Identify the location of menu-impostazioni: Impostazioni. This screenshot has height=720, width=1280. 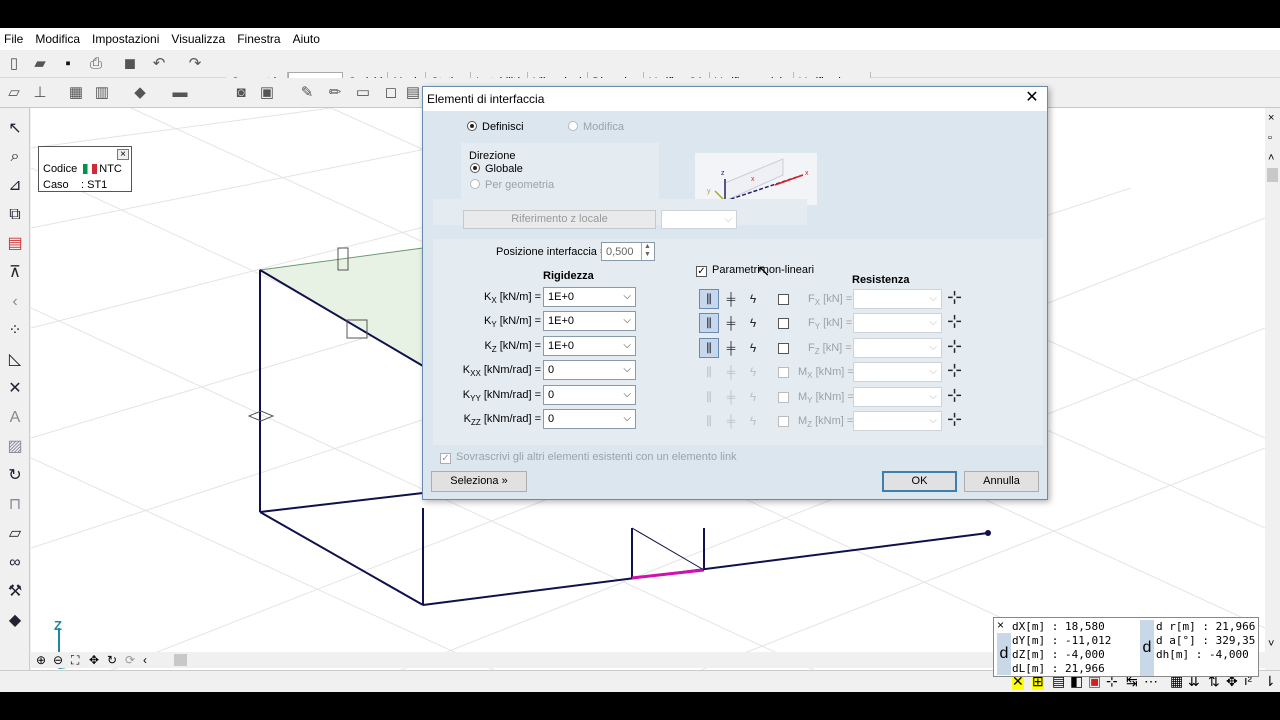
(125, 39).